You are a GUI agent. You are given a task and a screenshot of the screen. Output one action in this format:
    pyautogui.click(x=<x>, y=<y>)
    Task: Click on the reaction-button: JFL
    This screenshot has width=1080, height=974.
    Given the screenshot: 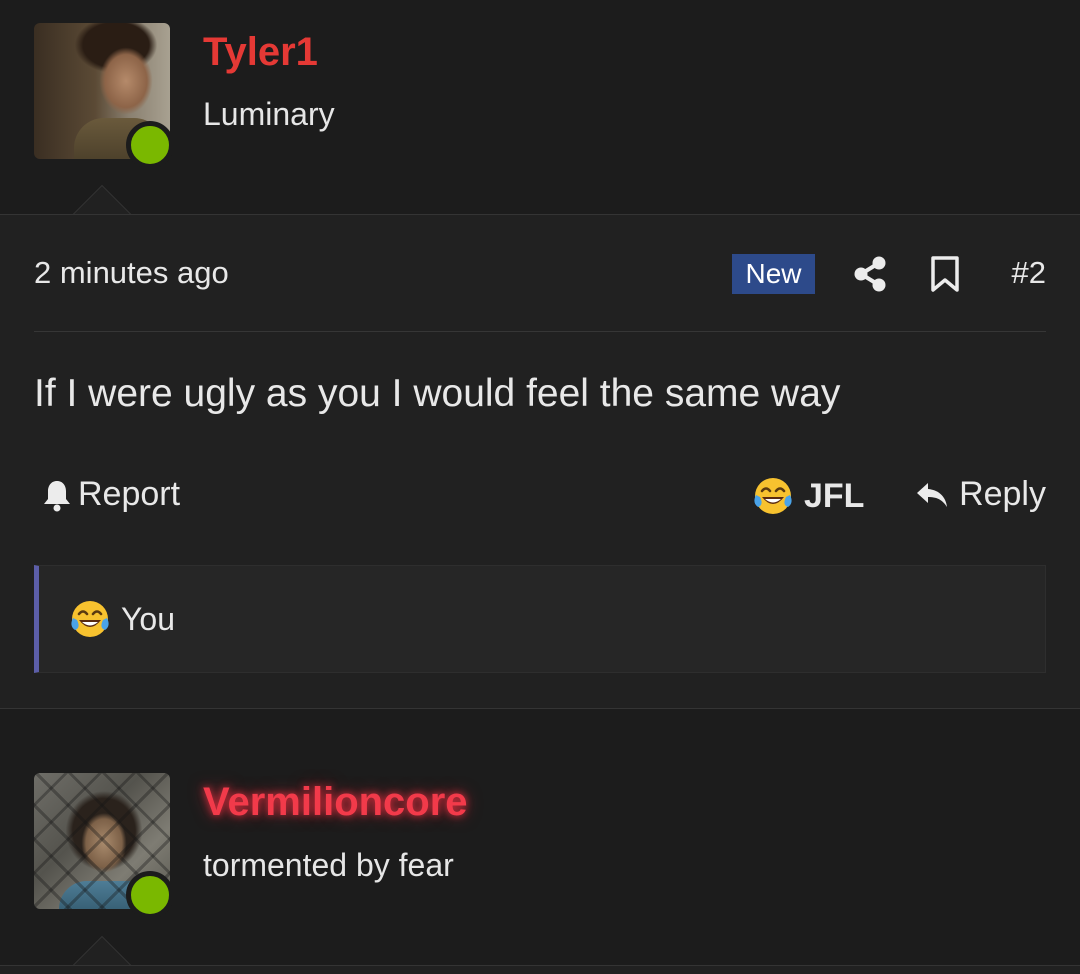 What is the action you would take?
    pyautogui.click(x=808, y=496)
    